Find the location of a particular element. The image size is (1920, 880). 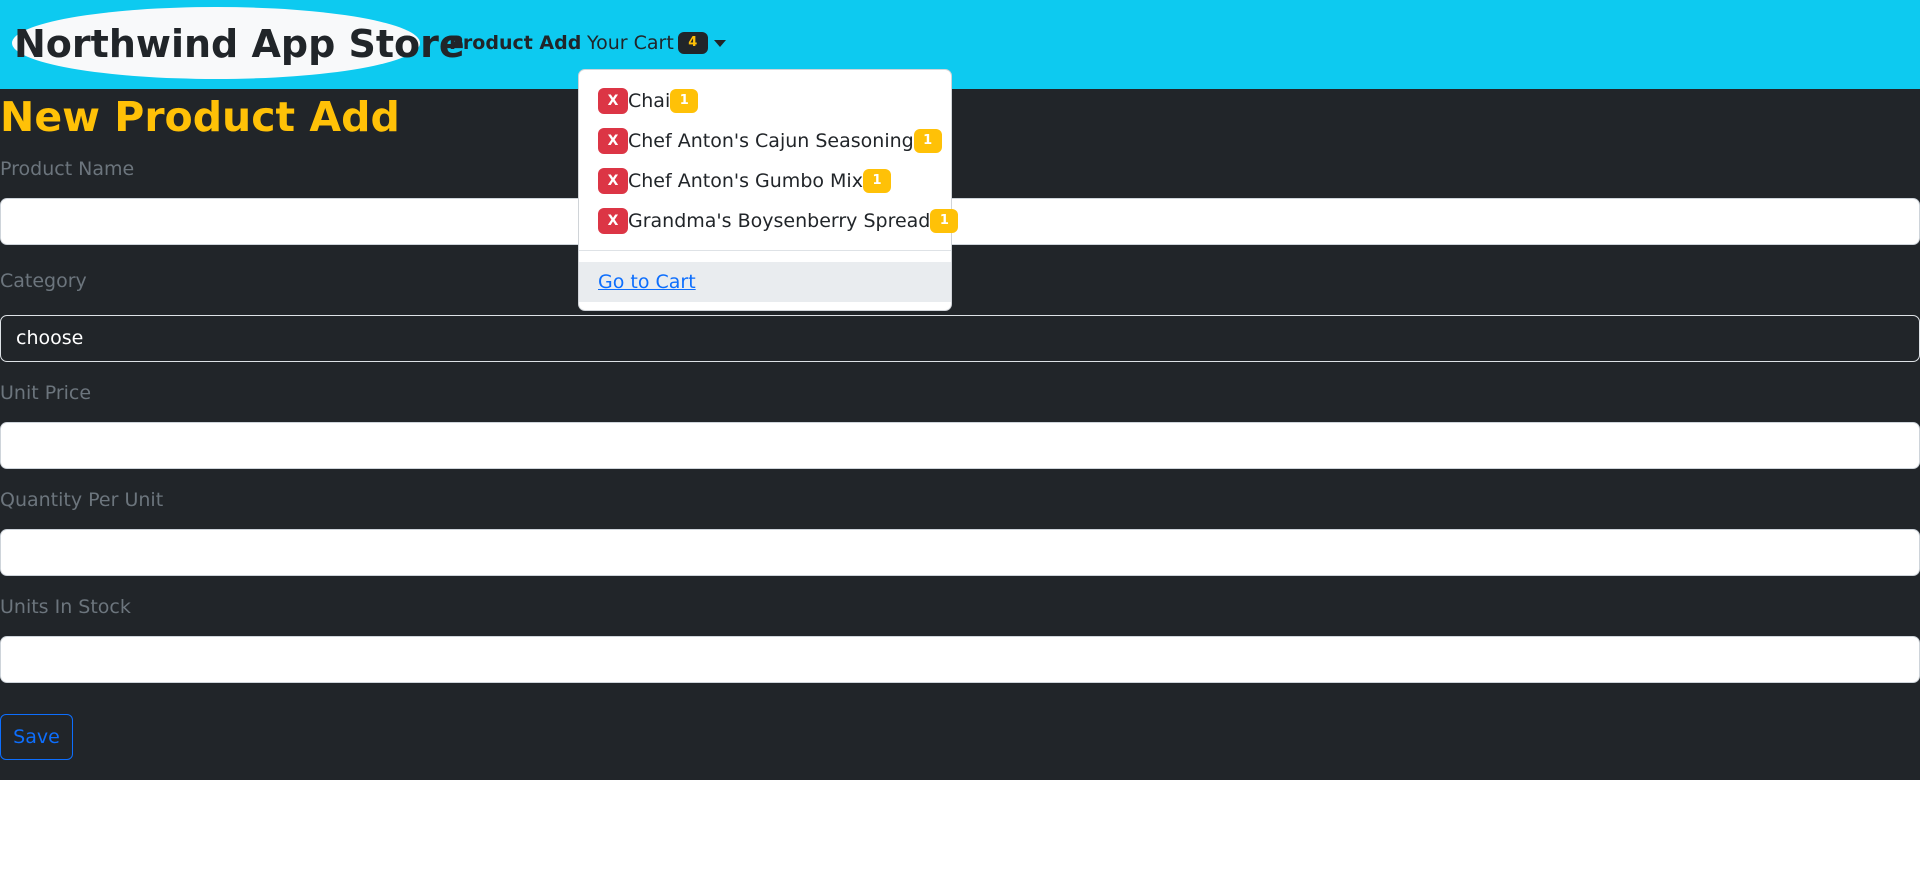

quantity-per-unit-label: Quantity Per Unit is located at coordinates (82, 500).